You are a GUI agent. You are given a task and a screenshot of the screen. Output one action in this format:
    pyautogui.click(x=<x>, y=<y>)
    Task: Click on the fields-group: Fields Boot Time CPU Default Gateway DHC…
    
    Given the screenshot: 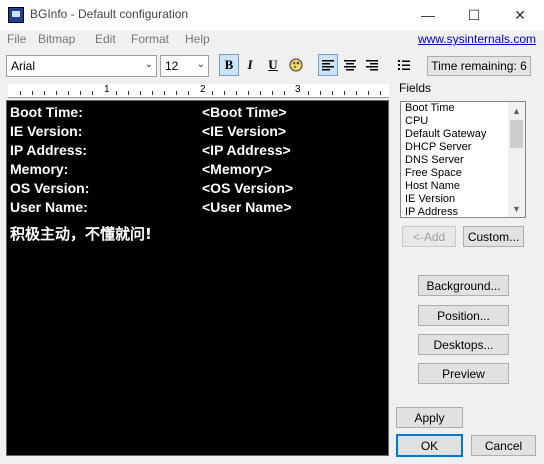 What is the action you would take?
    pyautogui.click(x=466, y=166)
    